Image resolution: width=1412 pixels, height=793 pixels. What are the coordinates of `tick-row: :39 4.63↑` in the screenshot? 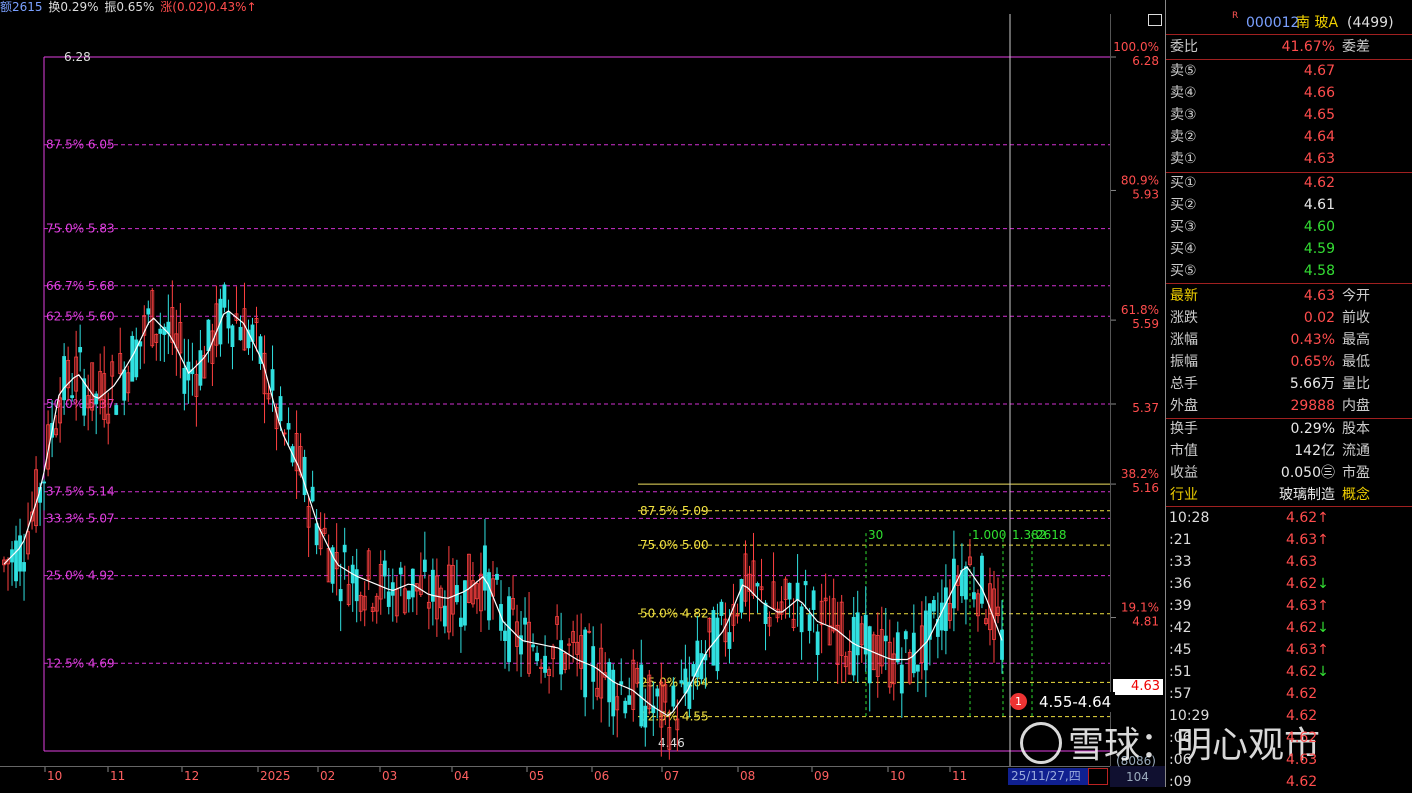 It's located at (1289, 606).